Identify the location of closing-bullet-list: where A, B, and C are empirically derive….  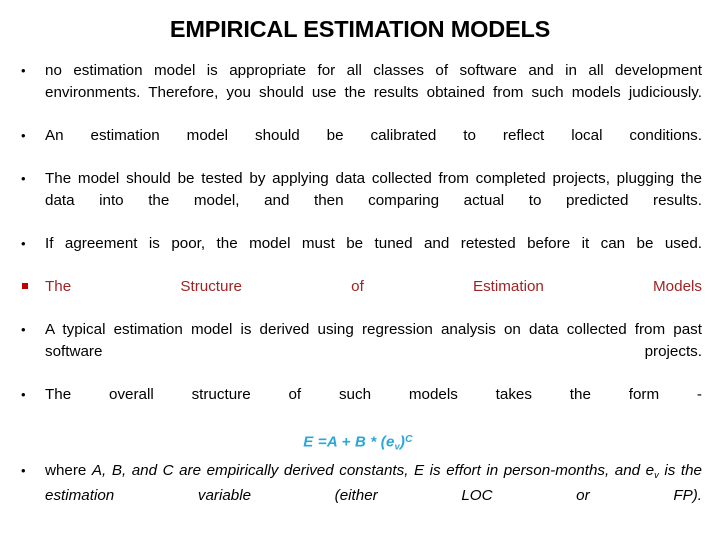
(358, 494).